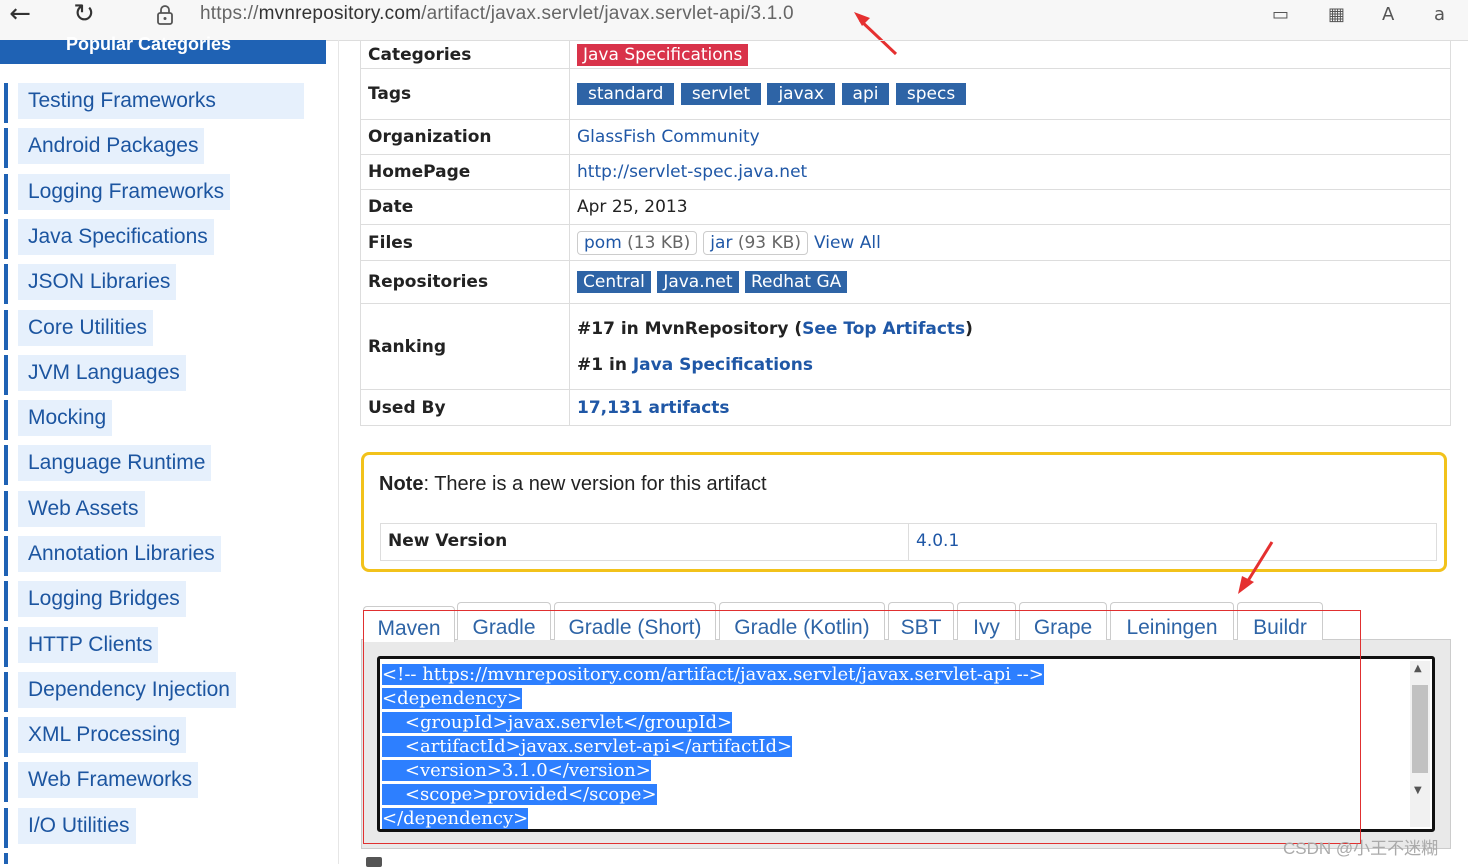  I want to click on tag-badge: javax, so click(801, 94).